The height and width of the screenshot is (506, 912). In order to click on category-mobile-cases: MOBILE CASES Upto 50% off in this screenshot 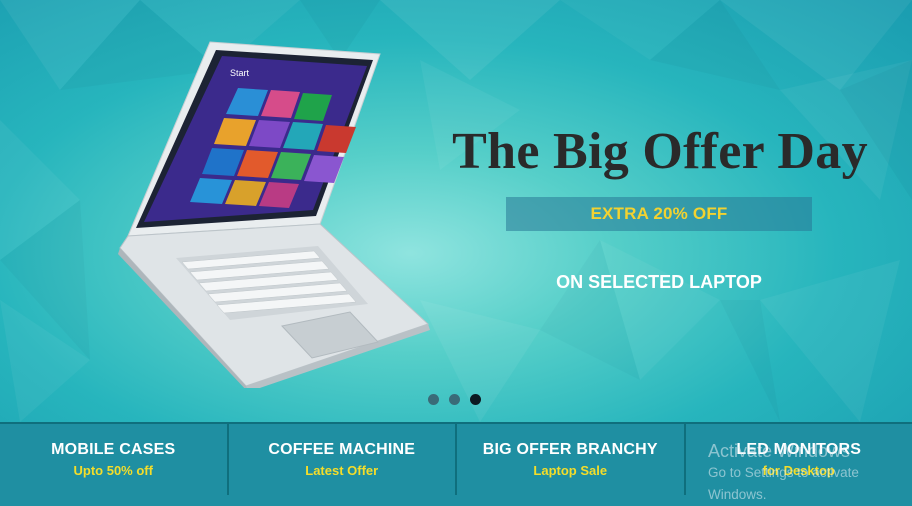, I will do `click(114, 459)`.